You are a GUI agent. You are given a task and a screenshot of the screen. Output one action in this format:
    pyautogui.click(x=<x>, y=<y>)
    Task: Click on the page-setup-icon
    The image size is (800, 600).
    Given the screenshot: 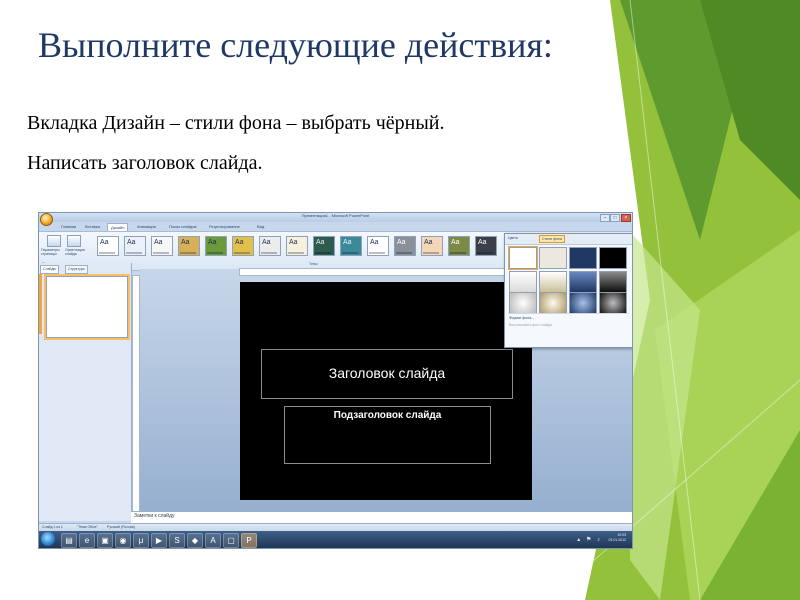 What is the action you would take?
    pyautogui.click(x=54, y=241)
    